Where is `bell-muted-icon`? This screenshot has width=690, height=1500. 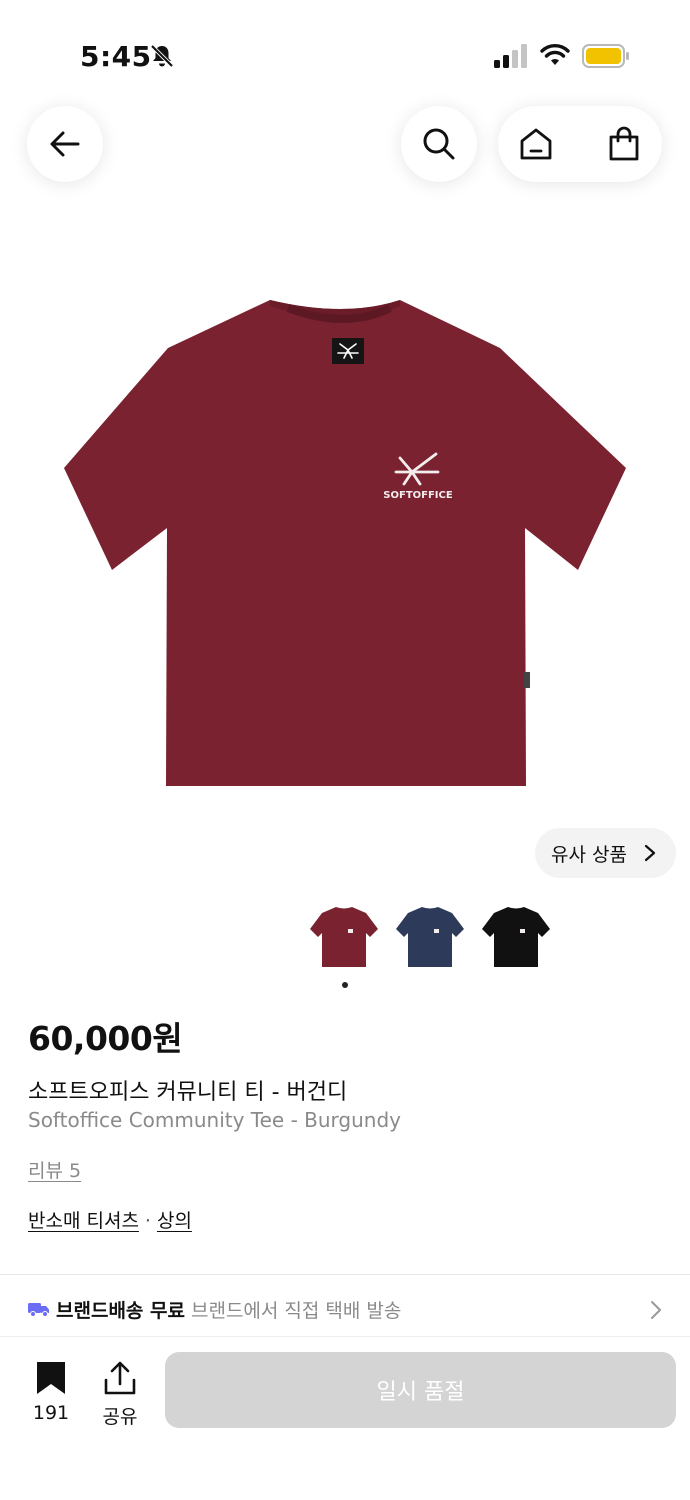
bell-muted-icon is located at coordinates (162, 56).